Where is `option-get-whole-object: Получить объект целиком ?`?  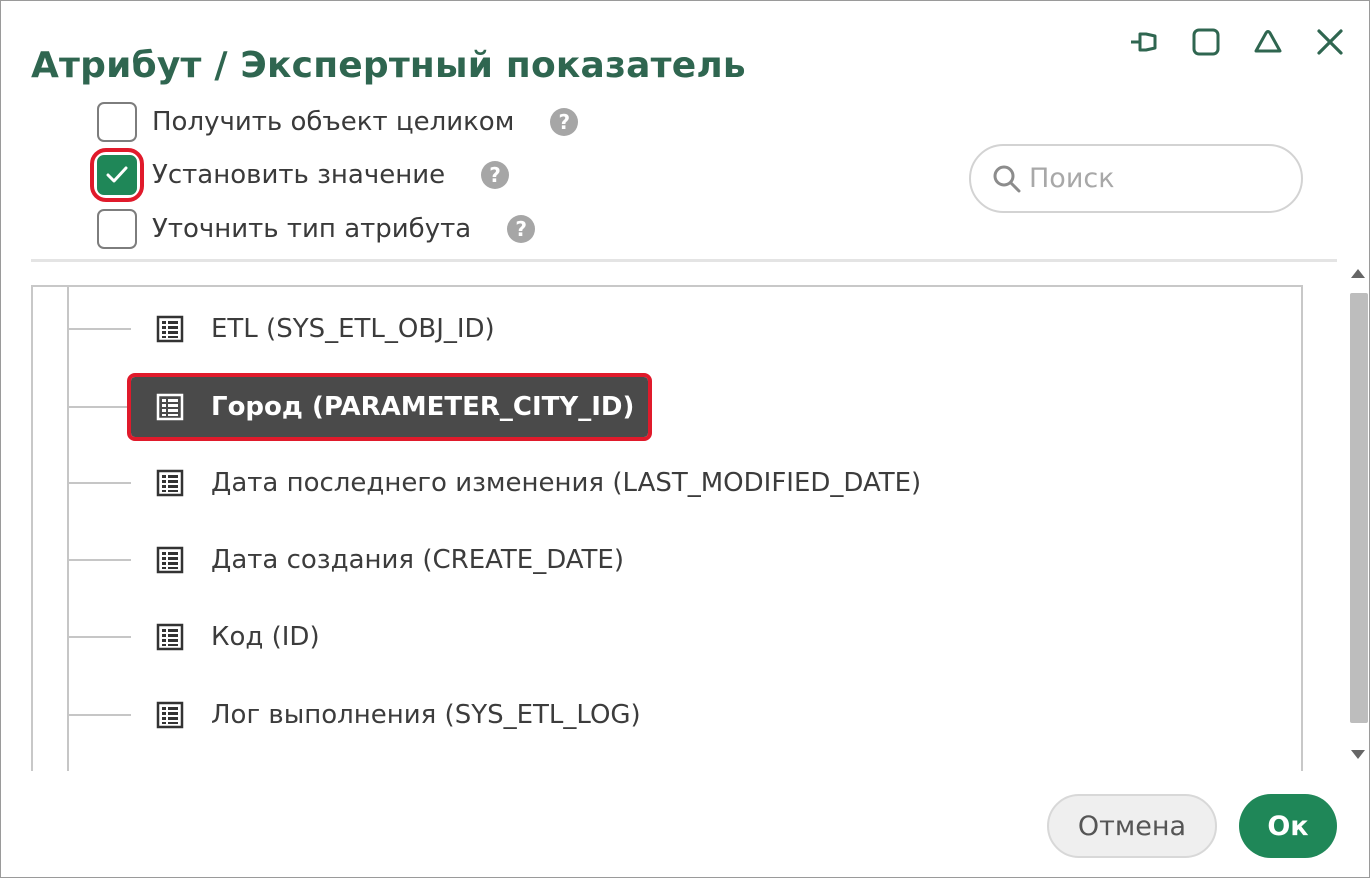 option-get-whole-object: Получить объект целиком ? is located at coordinates (338, 122).